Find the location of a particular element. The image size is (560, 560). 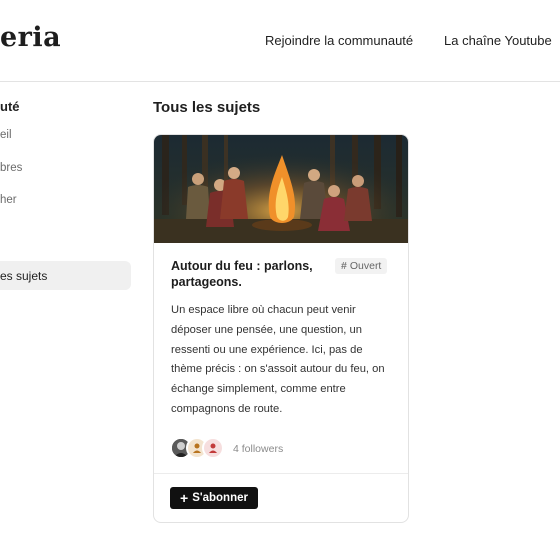

nav-link-community: Rejoindre la communauté is located at coordinates (339, 40).